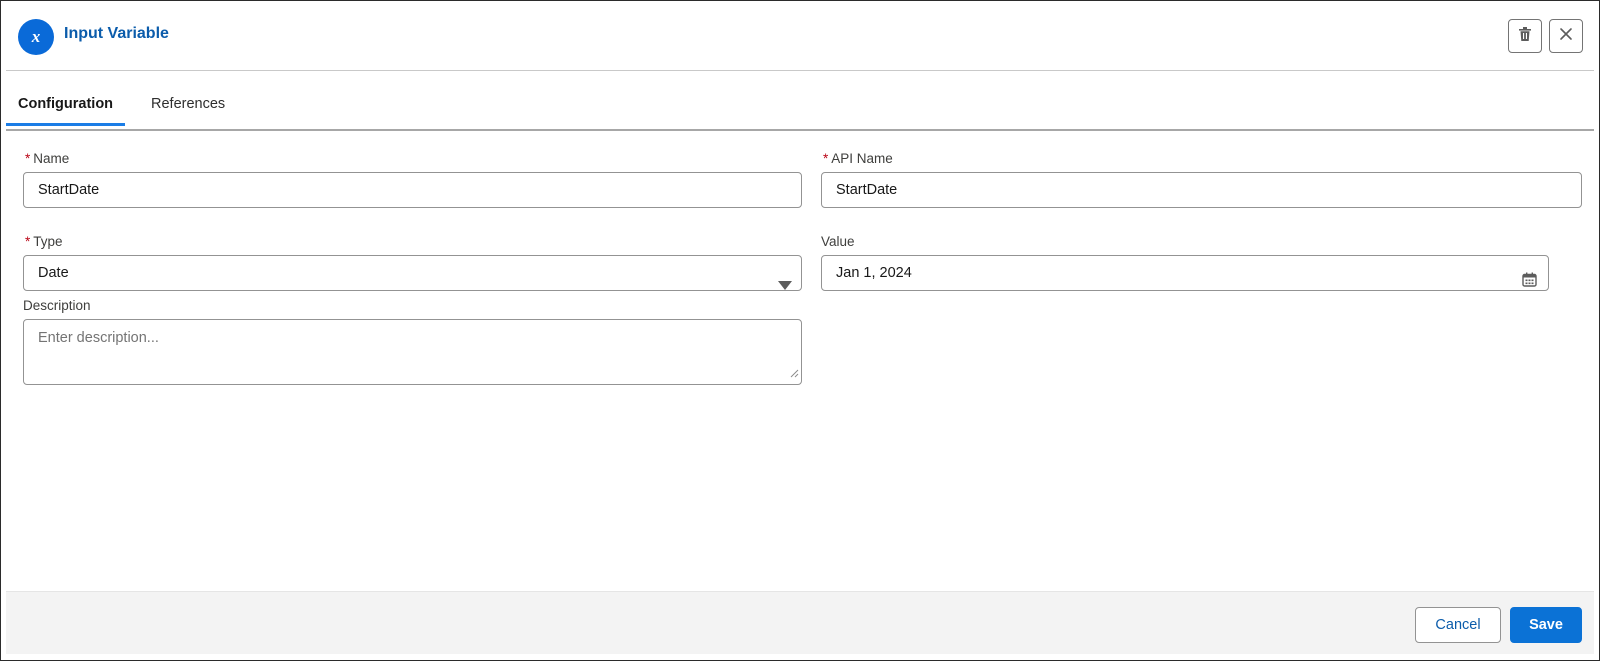 The width and height of the screenshot is (1600, 661). Describe the element at coordinates (800, 622) in the screenshot. I see `panel-footer: Cancel Save` at that location.